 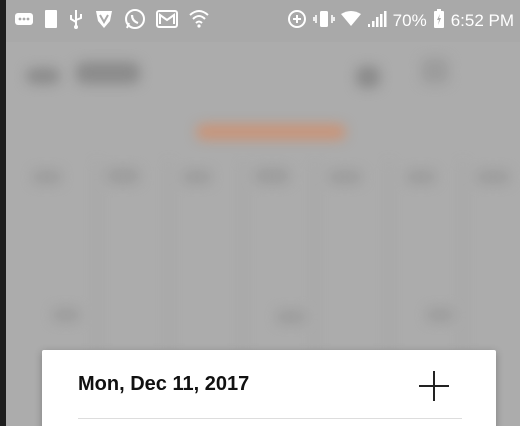 What do you see at coordinates (377, 21) in the screenshot?
I see `signal-icon` at bounding box center [377, 21].